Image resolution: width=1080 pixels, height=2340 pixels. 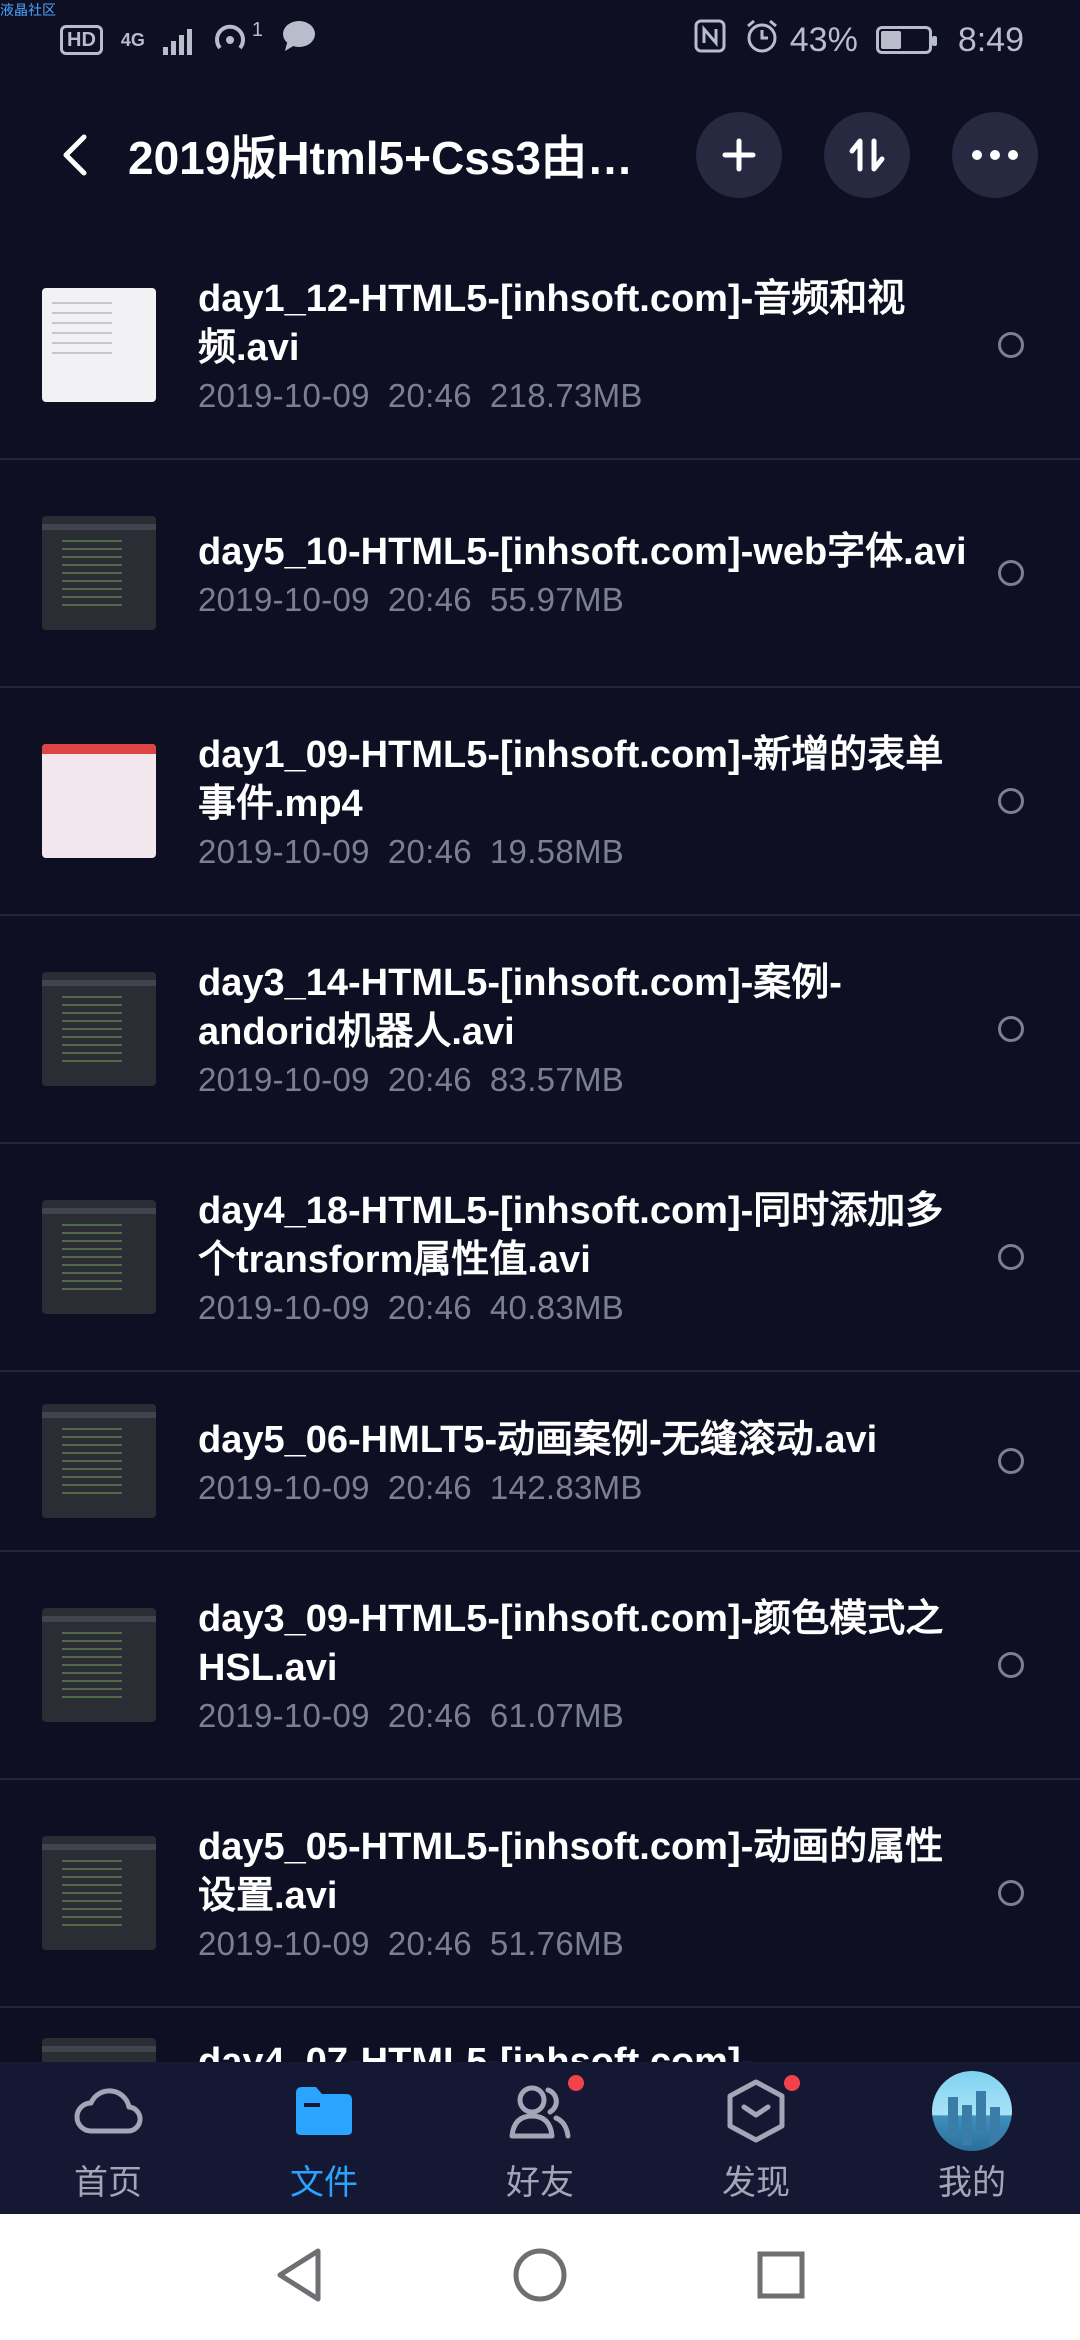 I want to click on file-size: 19.58MB, so click(x=557, y=851).